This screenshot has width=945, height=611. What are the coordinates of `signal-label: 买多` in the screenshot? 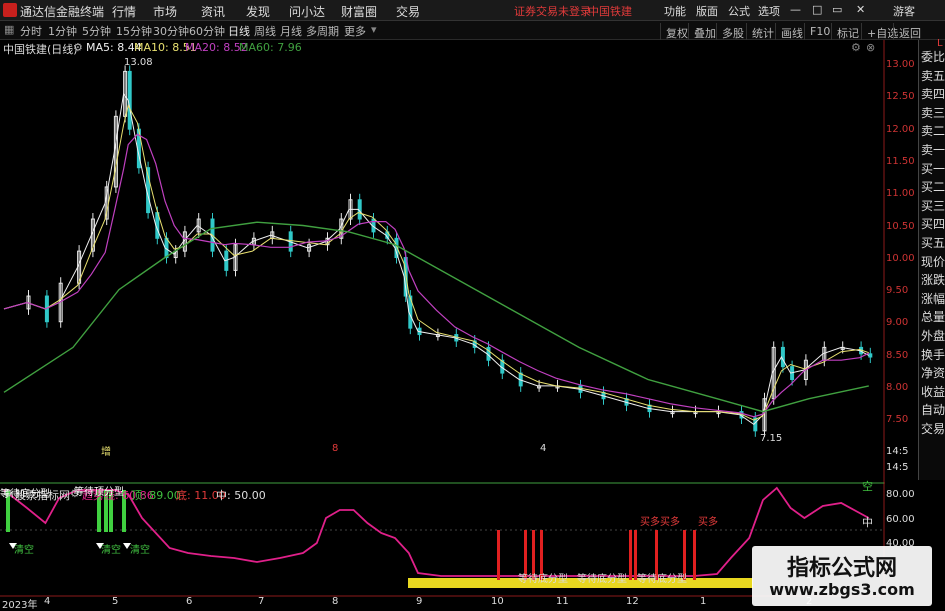 It's located at (708, 522).